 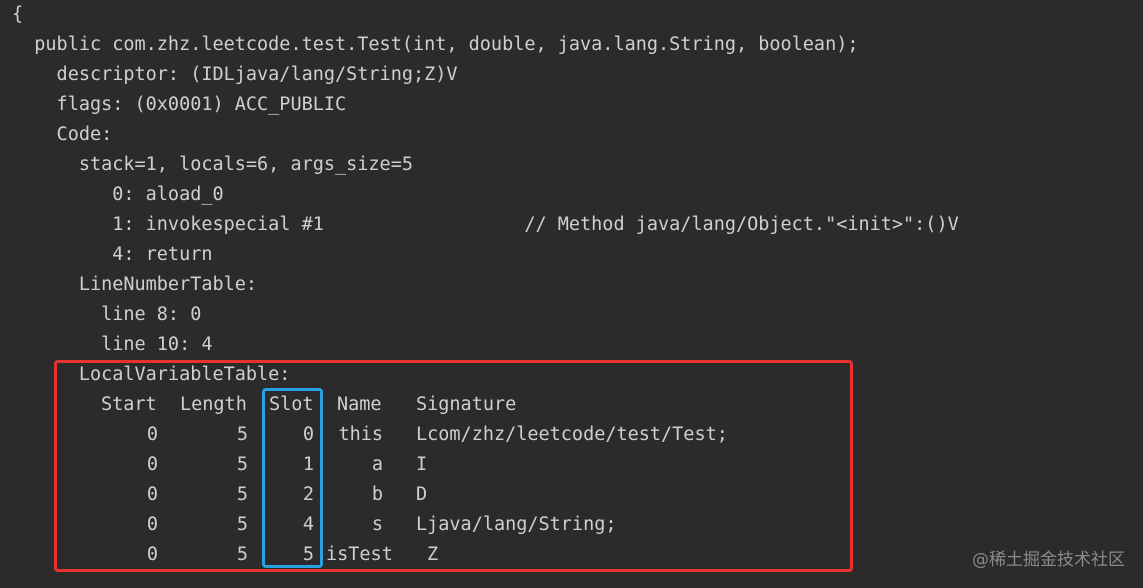 What do you see at coordinates (212, 164) in the screenshot?
I see `code-line: stack=1, locals=6, args_size=5` at bounding box center [212, 164].